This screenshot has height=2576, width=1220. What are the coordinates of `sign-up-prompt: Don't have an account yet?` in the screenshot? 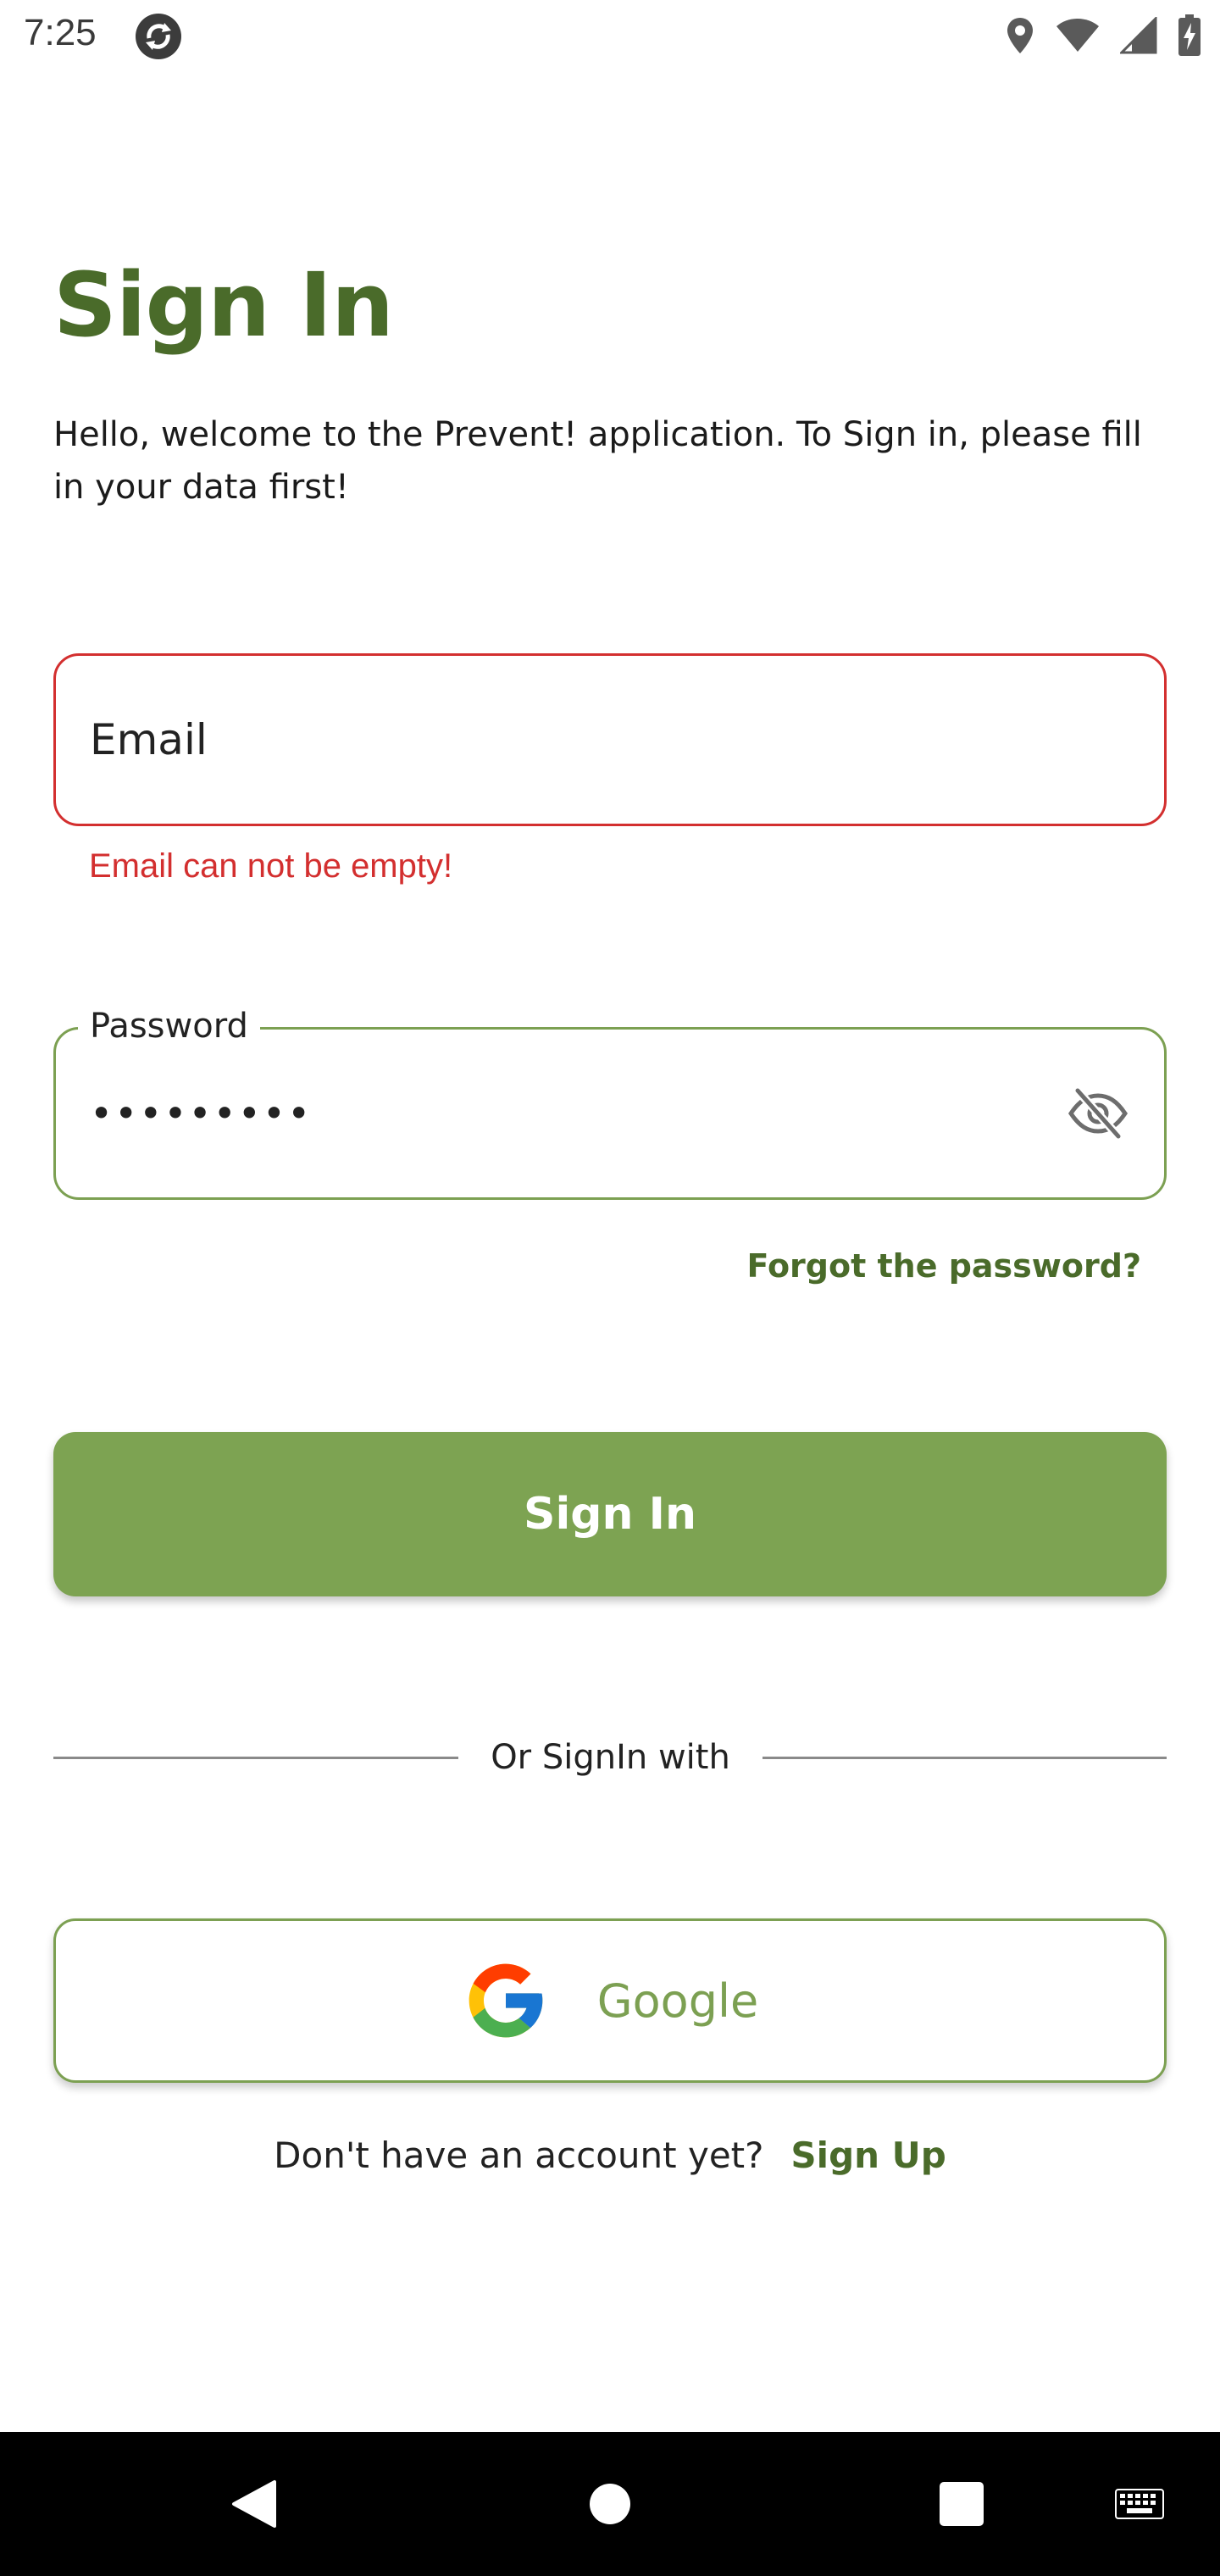 It's located at (519, 2155).